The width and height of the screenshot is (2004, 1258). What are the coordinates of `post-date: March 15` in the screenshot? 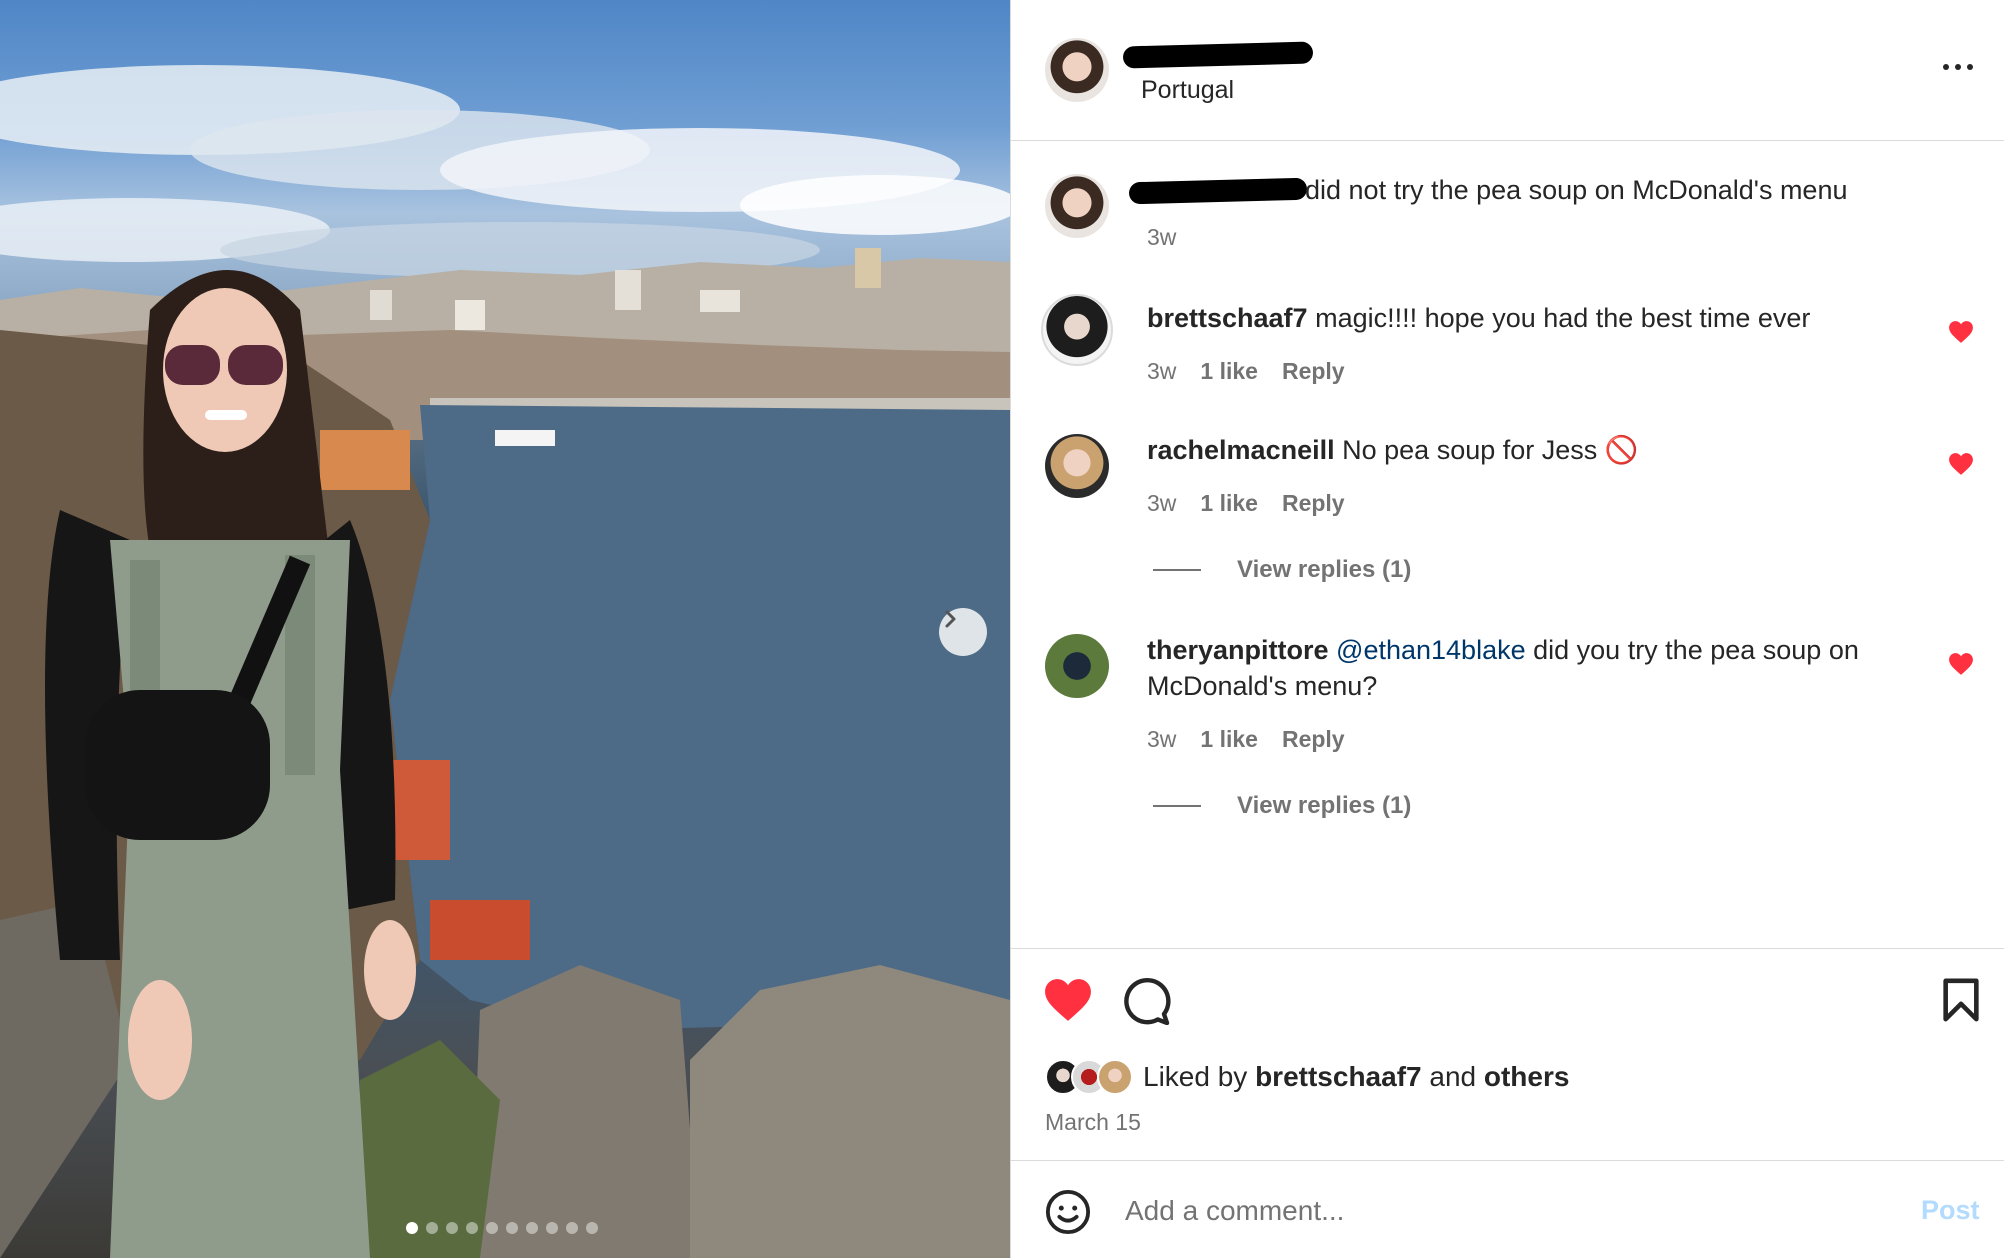 It's located at (1093, 1122).